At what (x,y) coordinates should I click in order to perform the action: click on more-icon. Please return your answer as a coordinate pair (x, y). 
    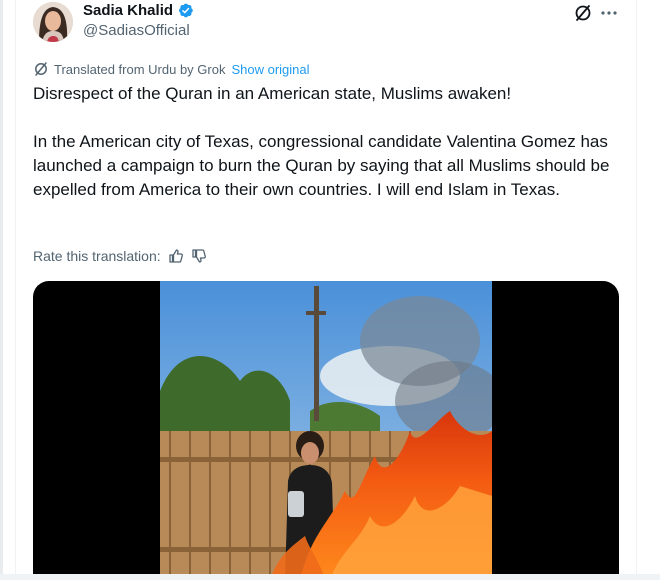
    Looking at the image, I should click on (609, 13).